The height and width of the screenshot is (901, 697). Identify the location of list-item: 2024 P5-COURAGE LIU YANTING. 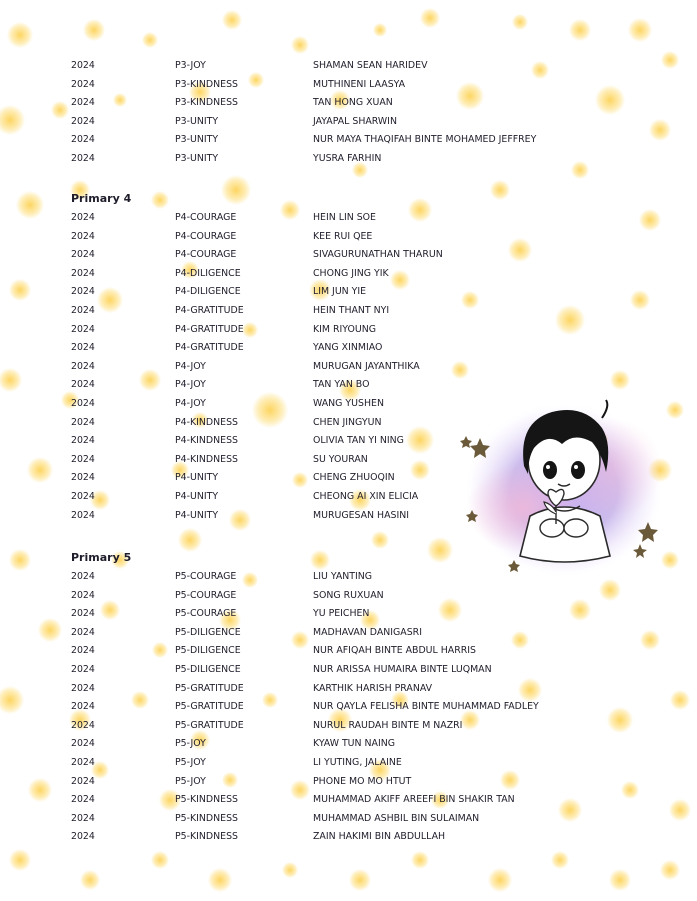
(331, 577).